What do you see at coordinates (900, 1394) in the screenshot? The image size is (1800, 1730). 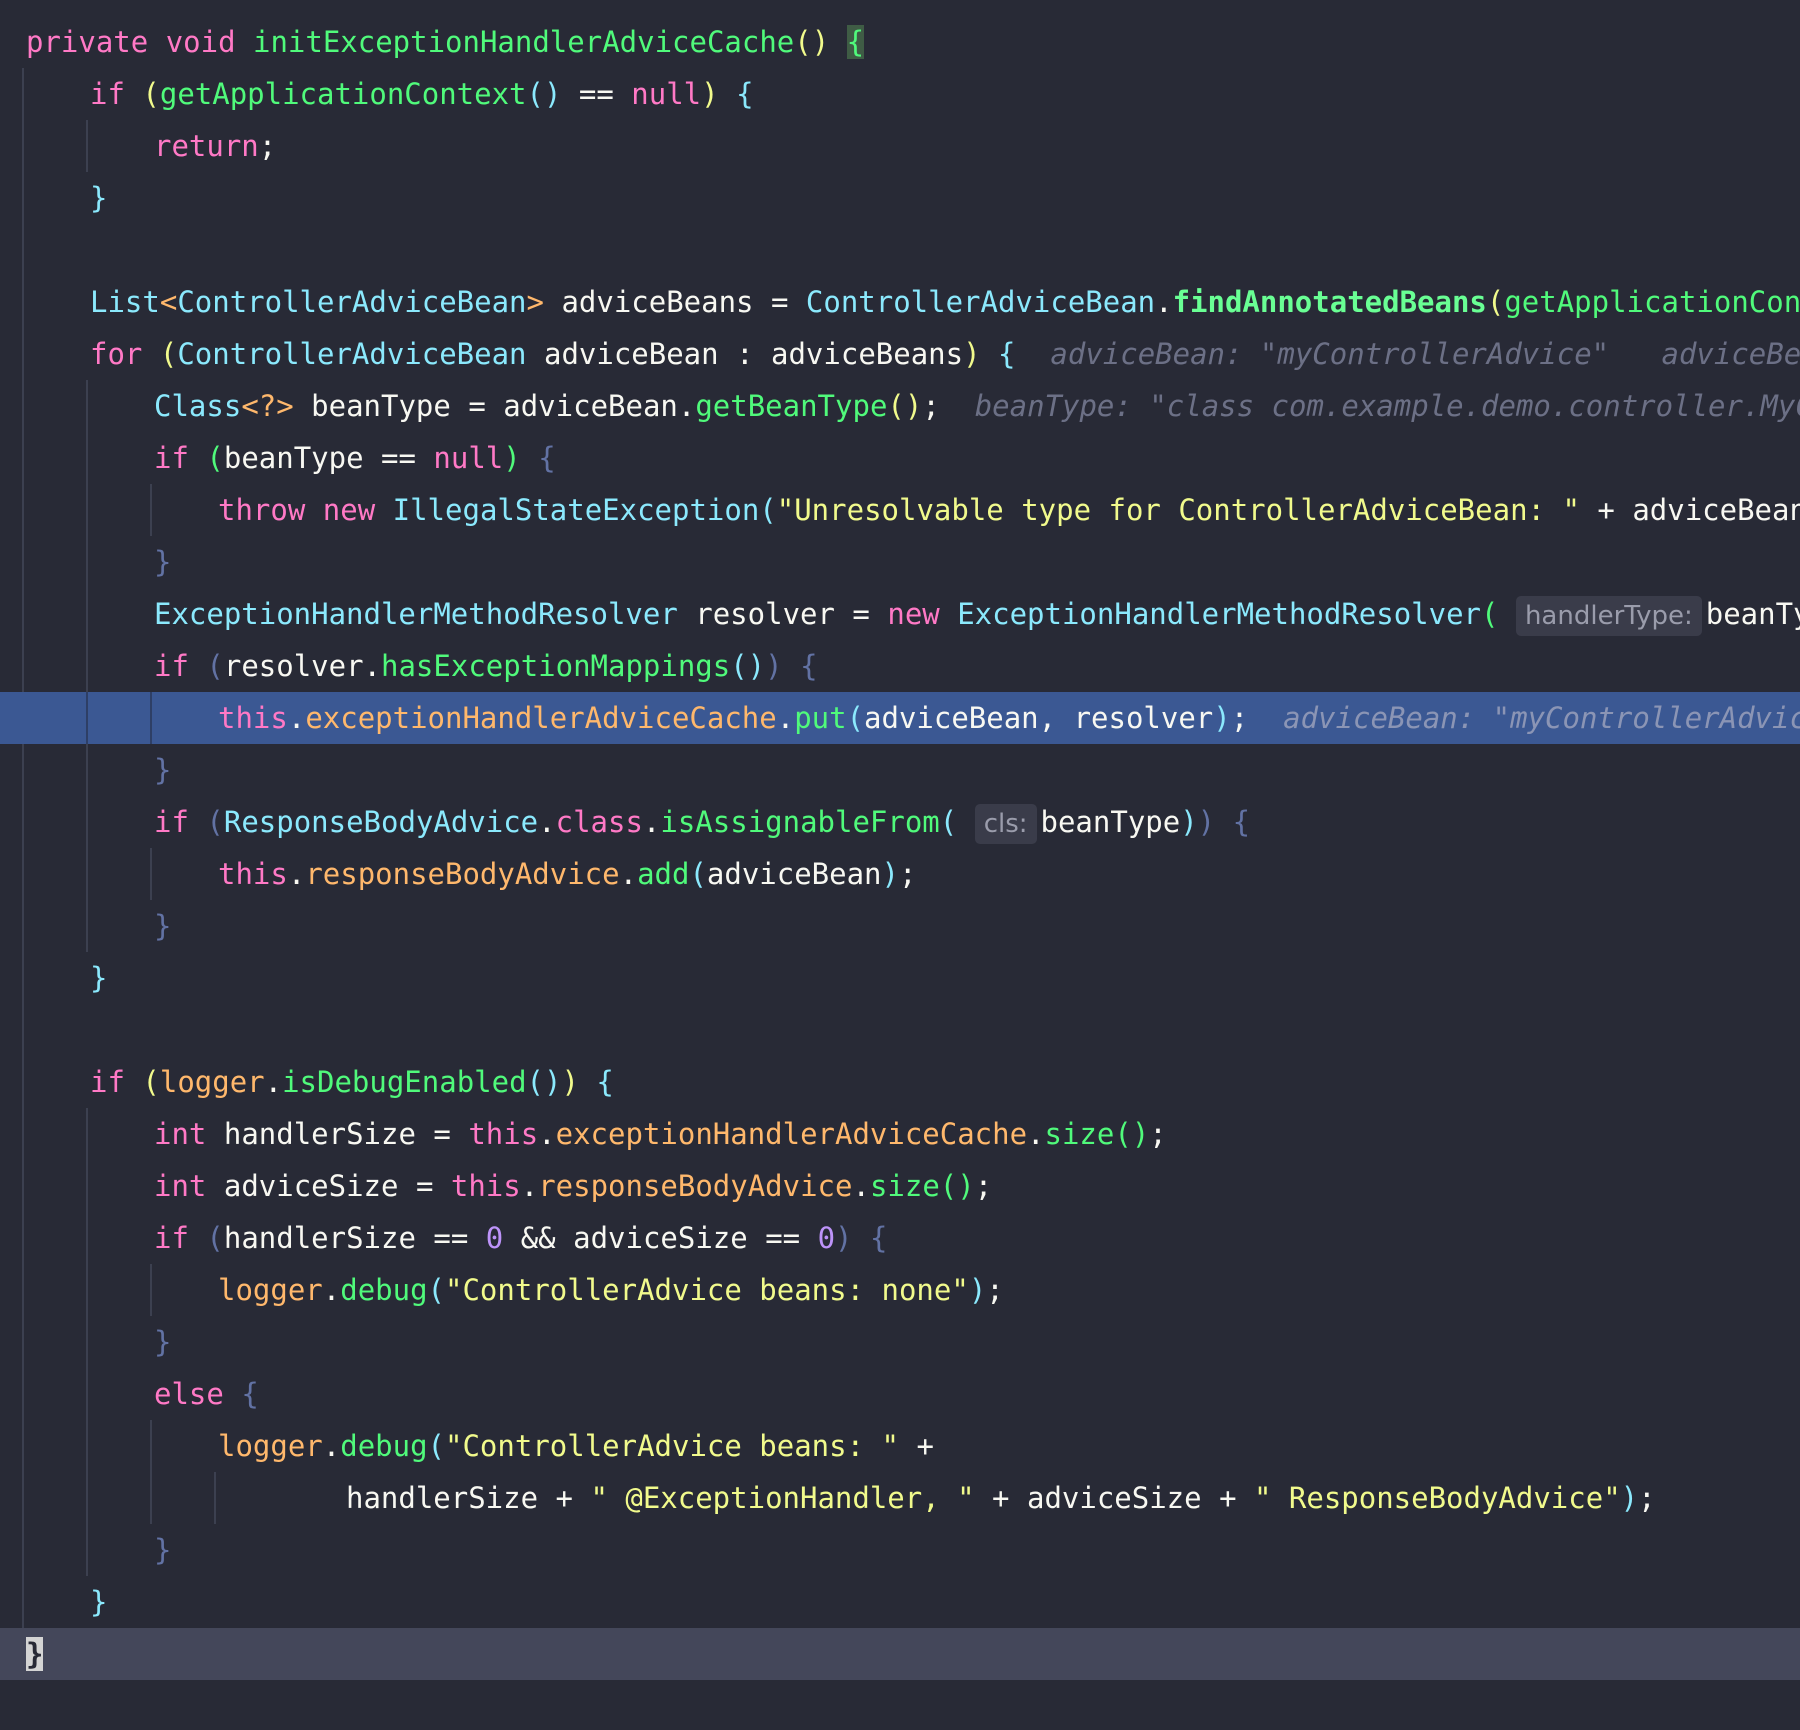 I see `code-line-27: else {` at bounding box center [900, 1394].